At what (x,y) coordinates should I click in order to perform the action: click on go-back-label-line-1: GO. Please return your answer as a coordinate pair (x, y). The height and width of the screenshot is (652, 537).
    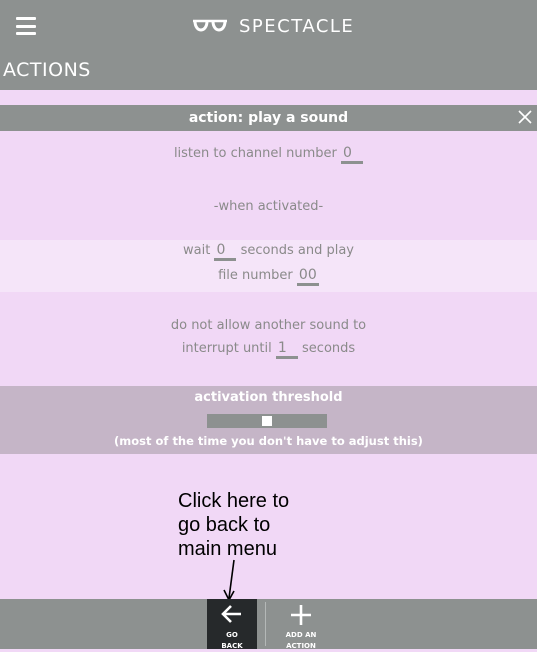
    Looking at the image, I should click on (232, 635).